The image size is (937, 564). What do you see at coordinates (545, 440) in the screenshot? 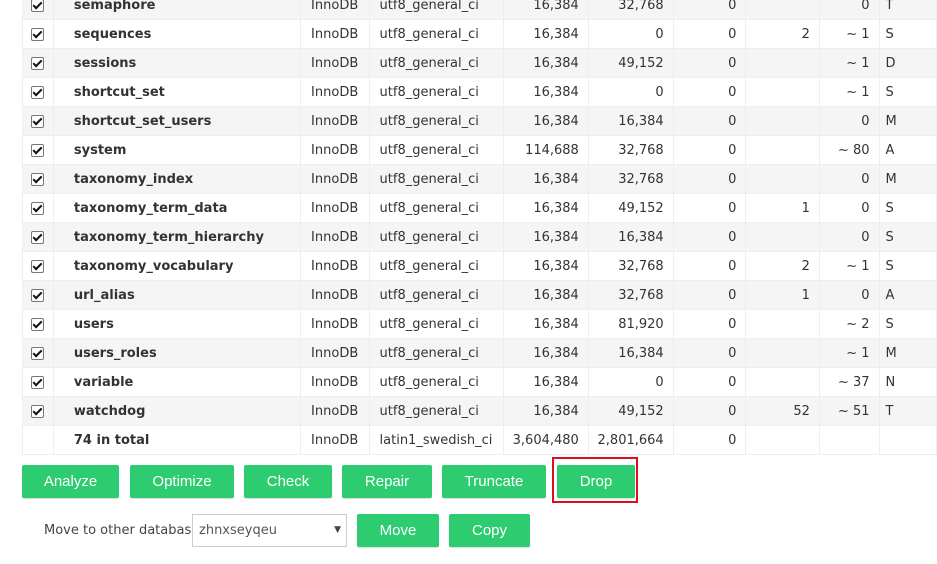
I see `summary-data-length: 3,604,480` at bounding box center [545, 440].